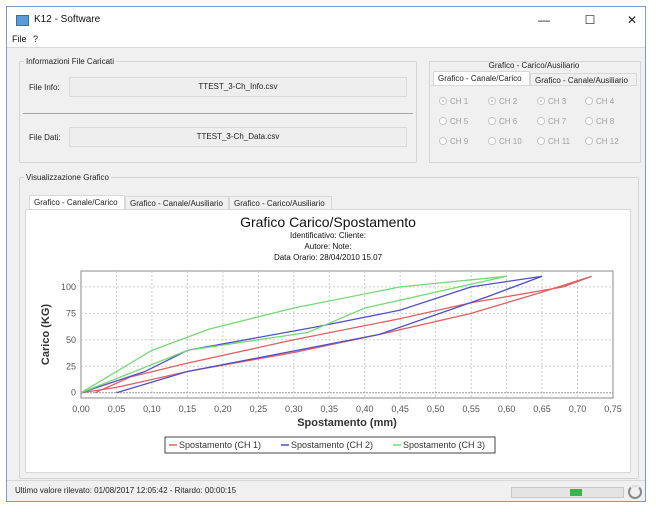  Describe the element at coordinates (223, 409) in the screenshot. I see `x-tick-label: 0,20` at that location.